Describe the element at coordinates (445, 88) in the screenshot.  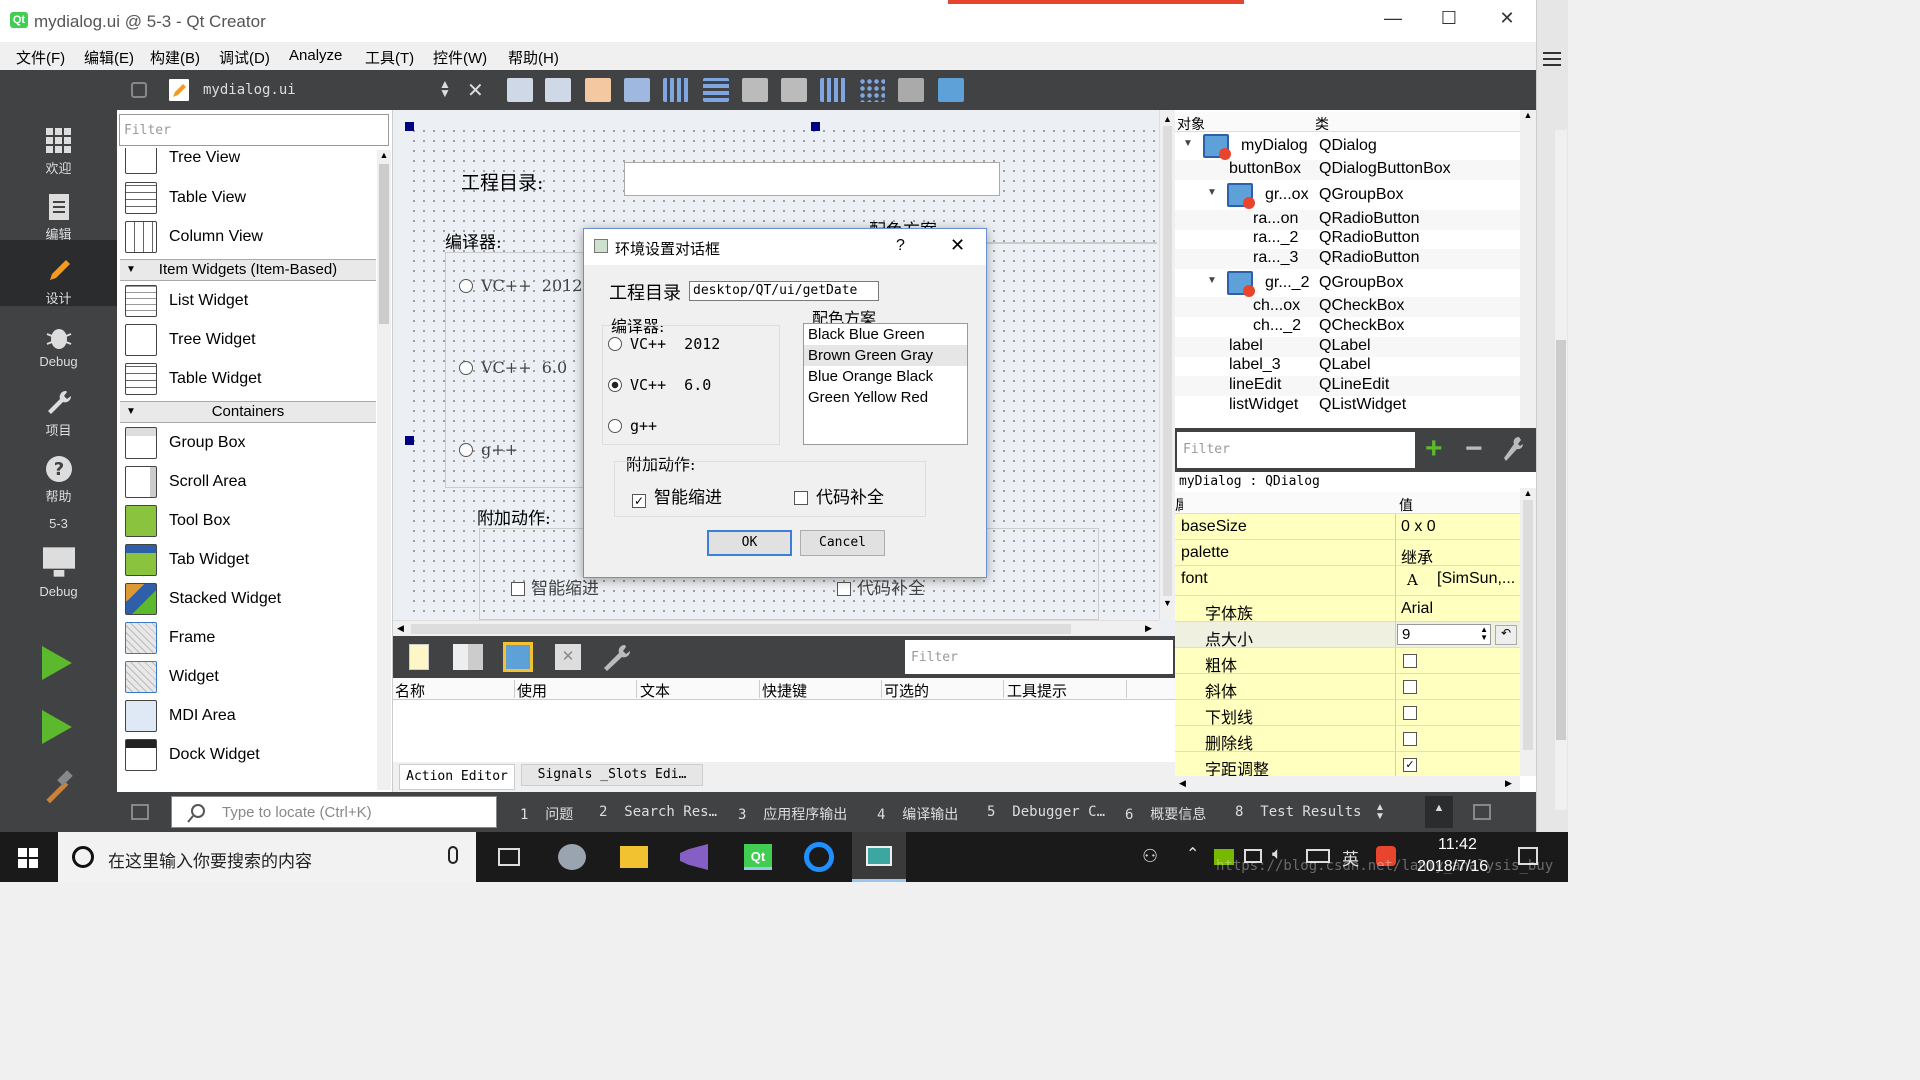
I see `file-switch-arrows-icon: ▲ ▼` at that location.